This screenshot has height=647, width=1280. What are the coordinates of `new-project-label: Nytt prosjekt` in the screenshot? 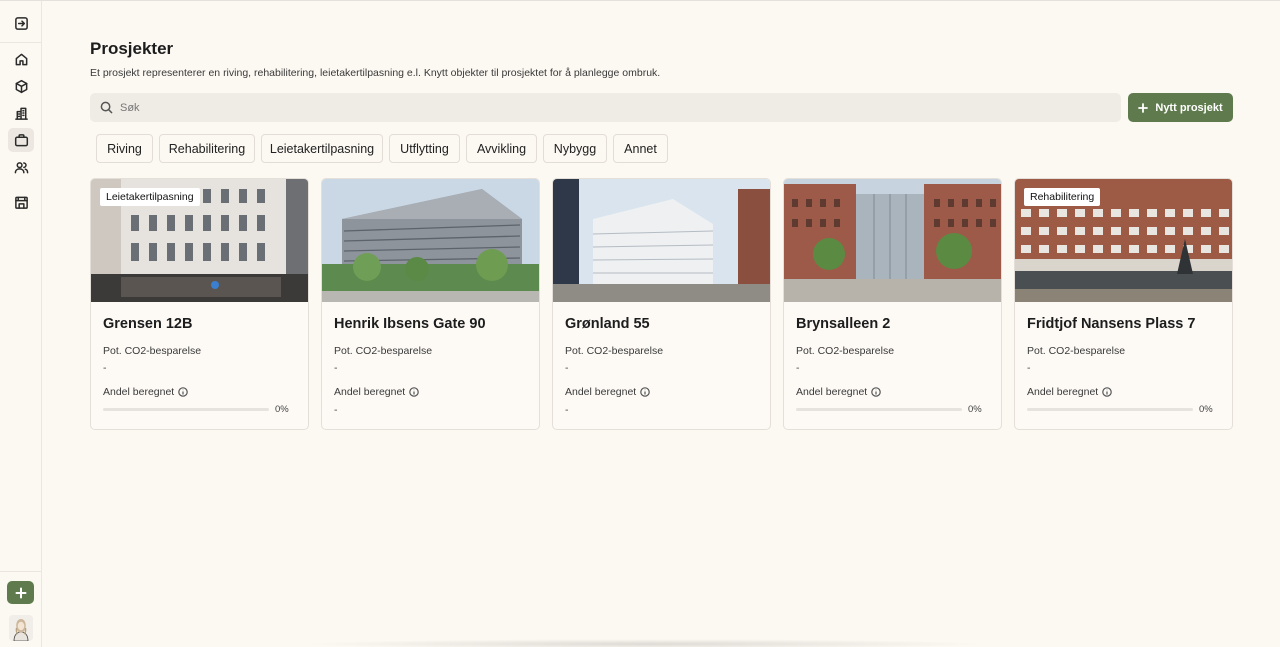 It's located at (1189, 107).